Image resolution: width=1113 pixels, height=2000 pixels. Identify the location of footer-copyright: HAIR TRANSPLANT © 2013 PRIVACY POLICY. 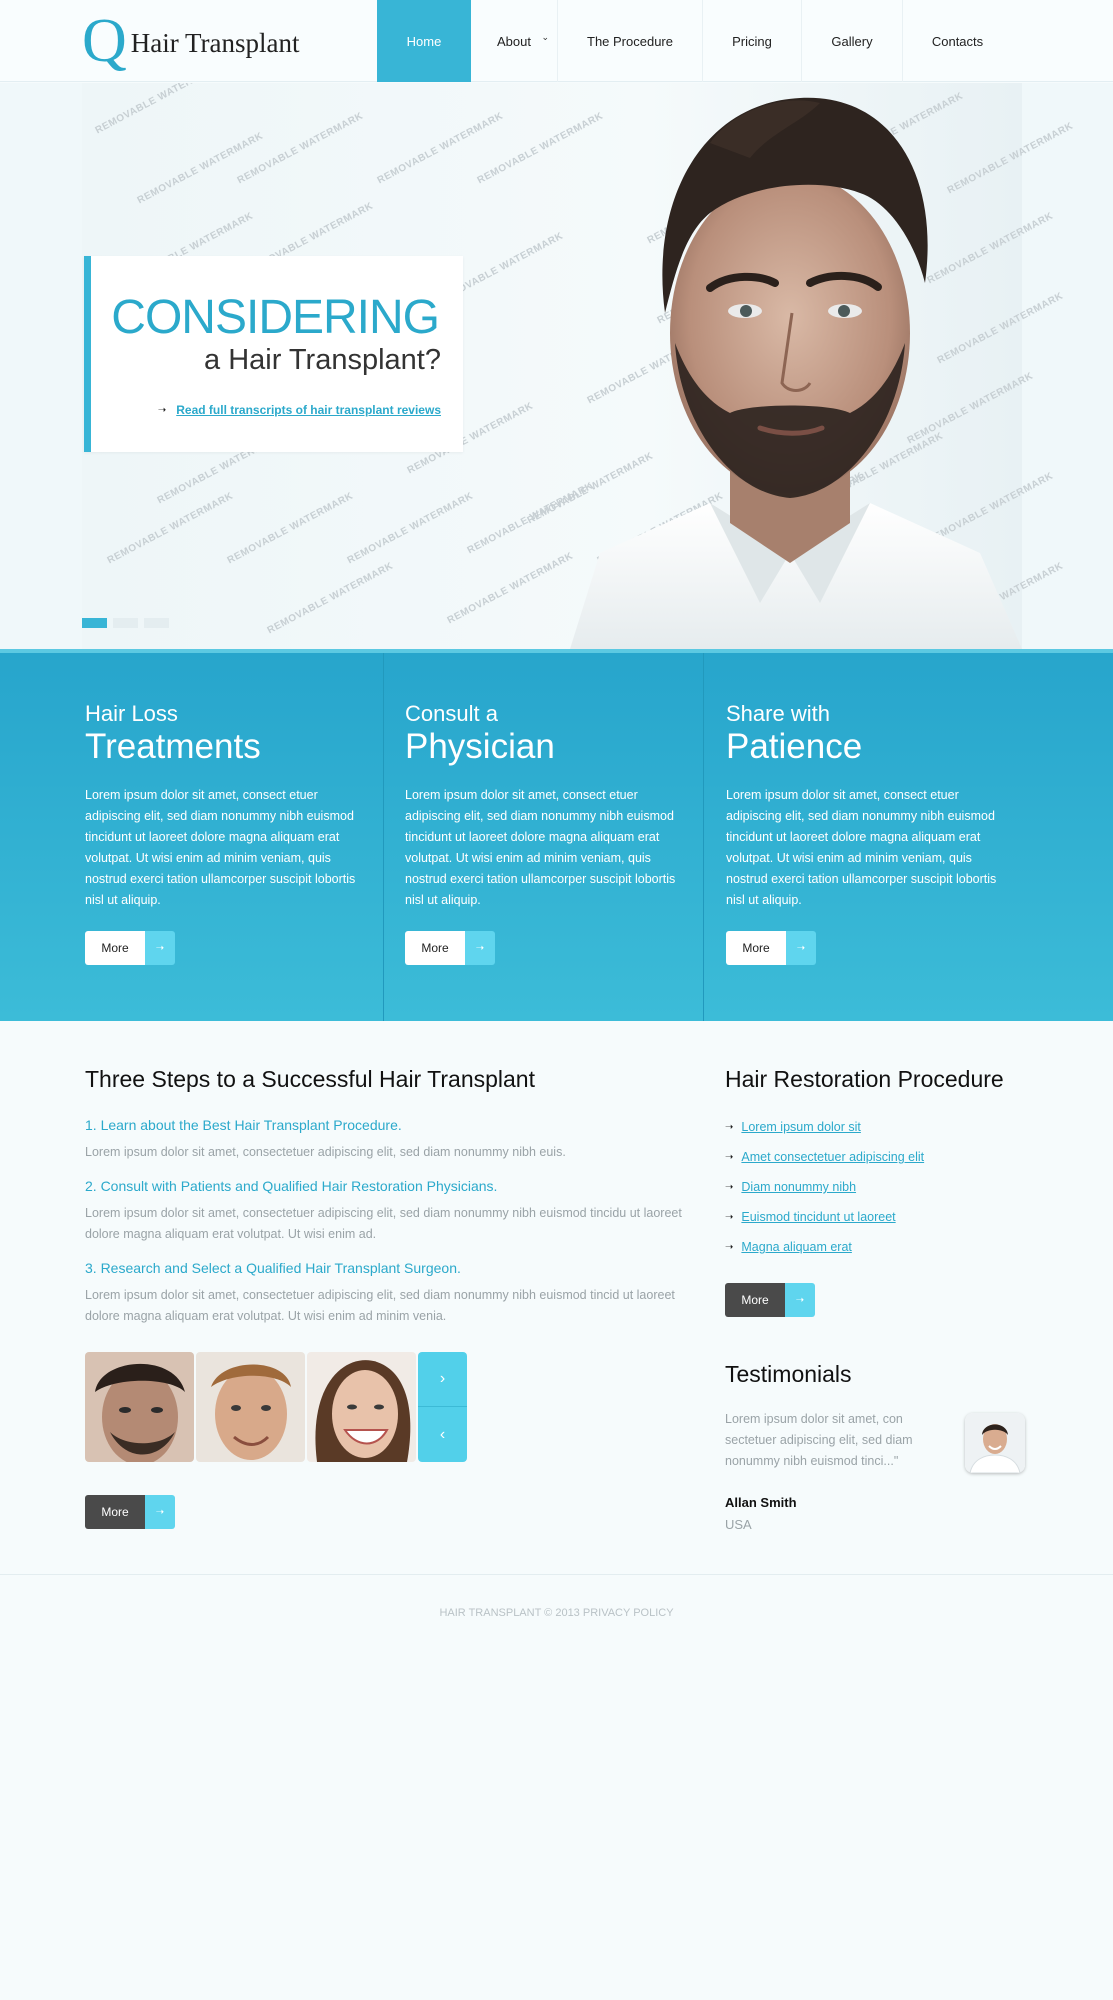
(556, 1613).